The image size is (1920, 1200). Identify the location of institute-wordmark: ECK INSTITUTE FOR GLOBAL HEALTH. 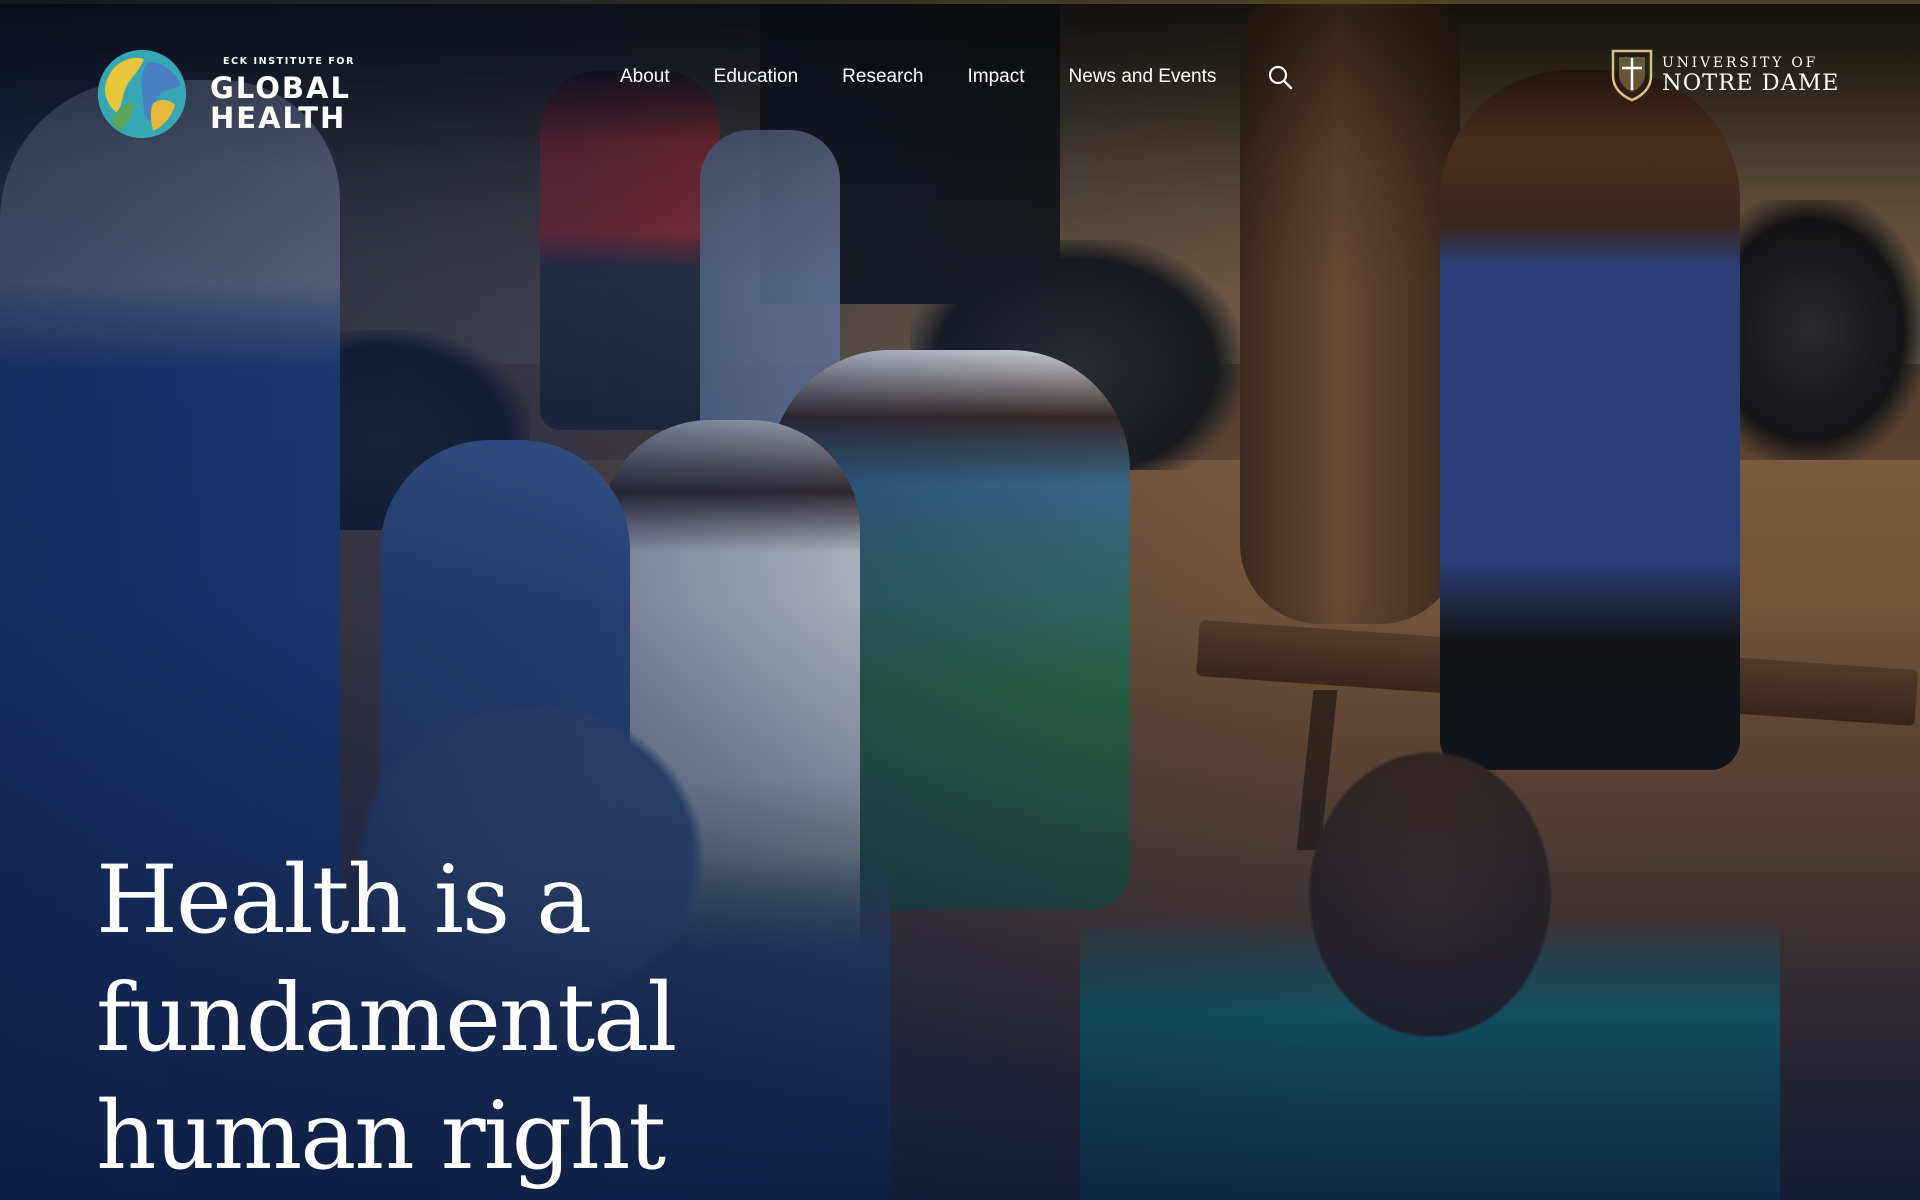
(282, 94).